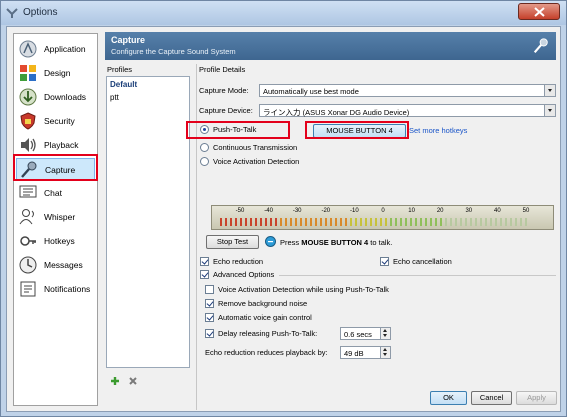 This screenshot has width=567, height=417. What do you see at coordinates (263, 303) in the screenshot?
I see `remove-noise-label: Remove background noise` at bounding box center [263, 303].